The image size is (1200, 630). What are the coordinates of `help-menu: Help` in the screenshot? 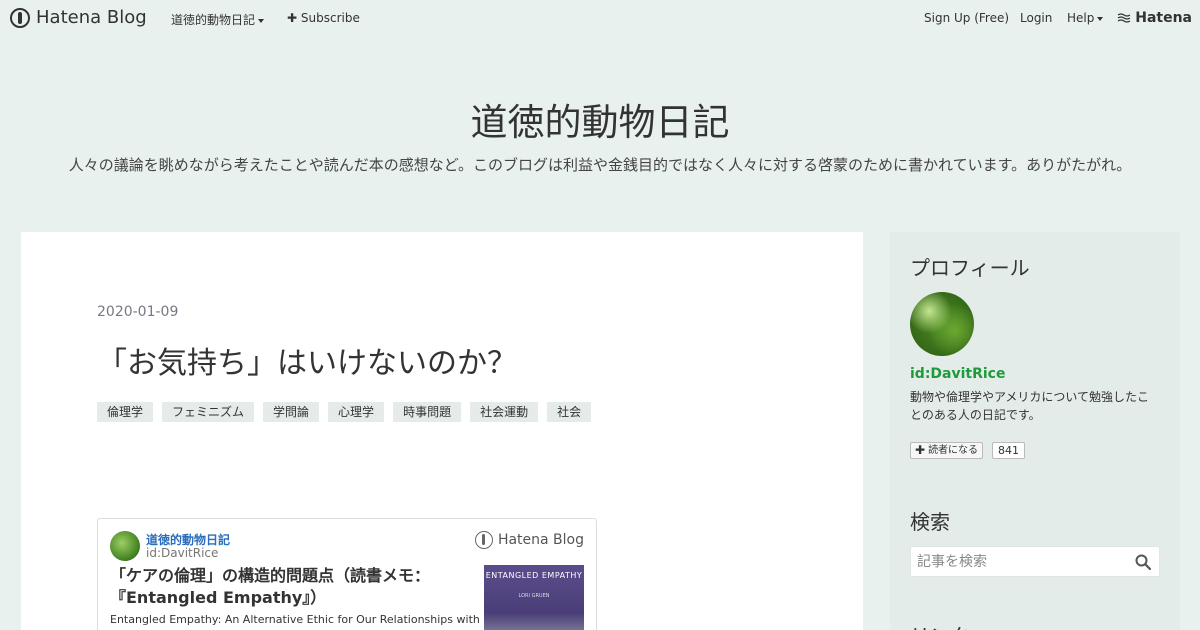 It's located at (1085, 18).